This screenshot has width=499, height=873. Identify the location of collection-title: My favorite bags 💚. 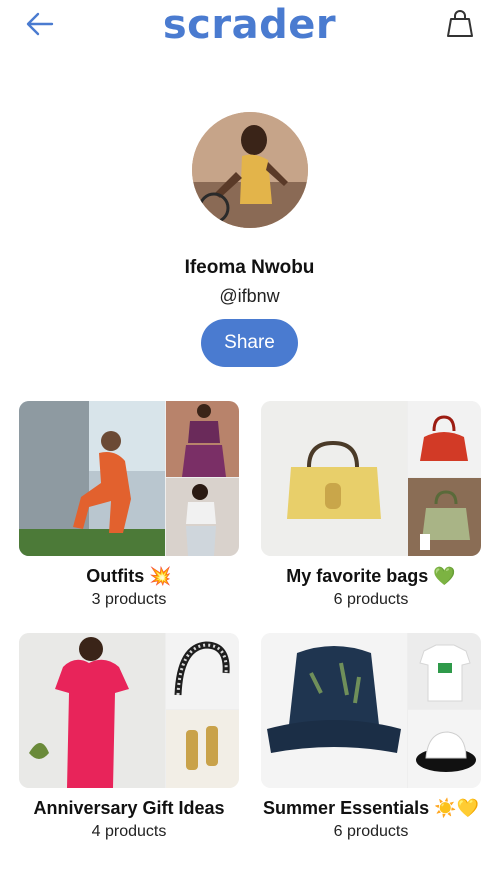
(371, 576).